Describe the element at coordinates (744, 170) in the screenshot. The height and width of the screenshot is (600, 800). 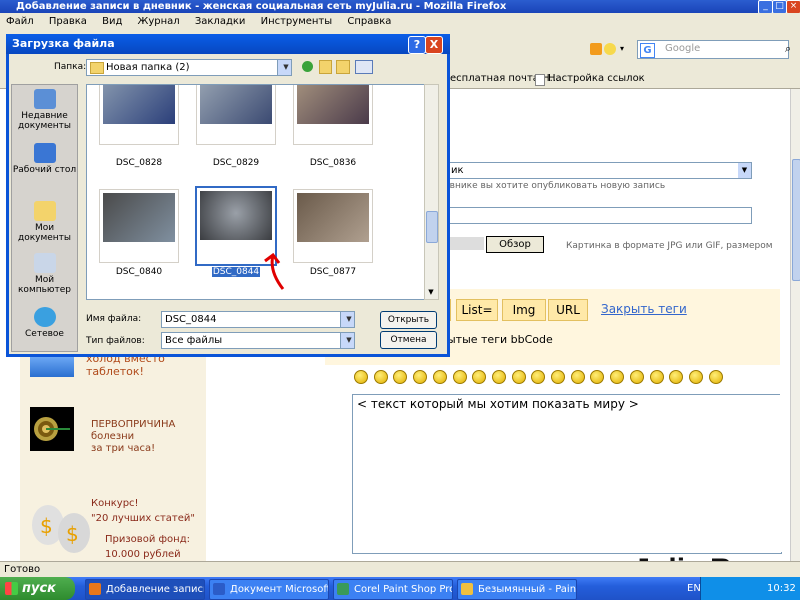
I see `chevron-down-icon: ▼` at that location.